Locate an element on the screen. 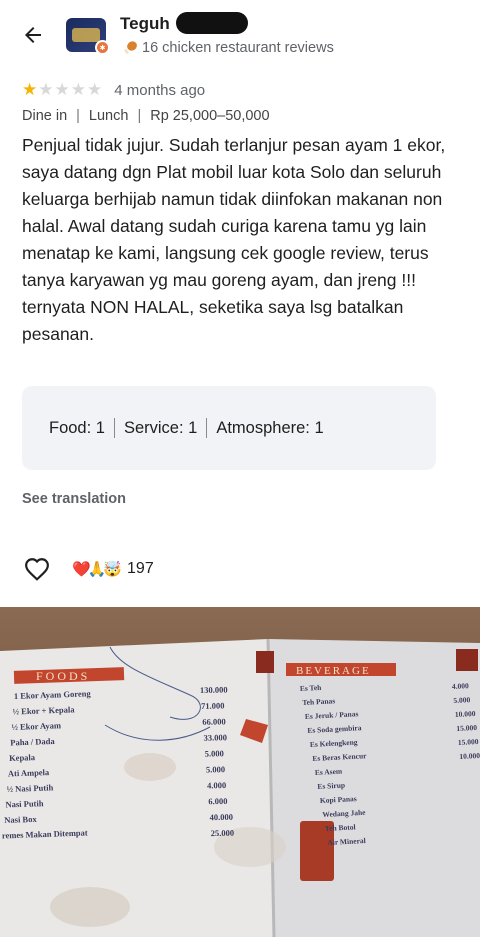 This screenshot has width=480, height=937. star-rating: ★ ★ ★ ★ ★ is located at coordinates (62, 90).